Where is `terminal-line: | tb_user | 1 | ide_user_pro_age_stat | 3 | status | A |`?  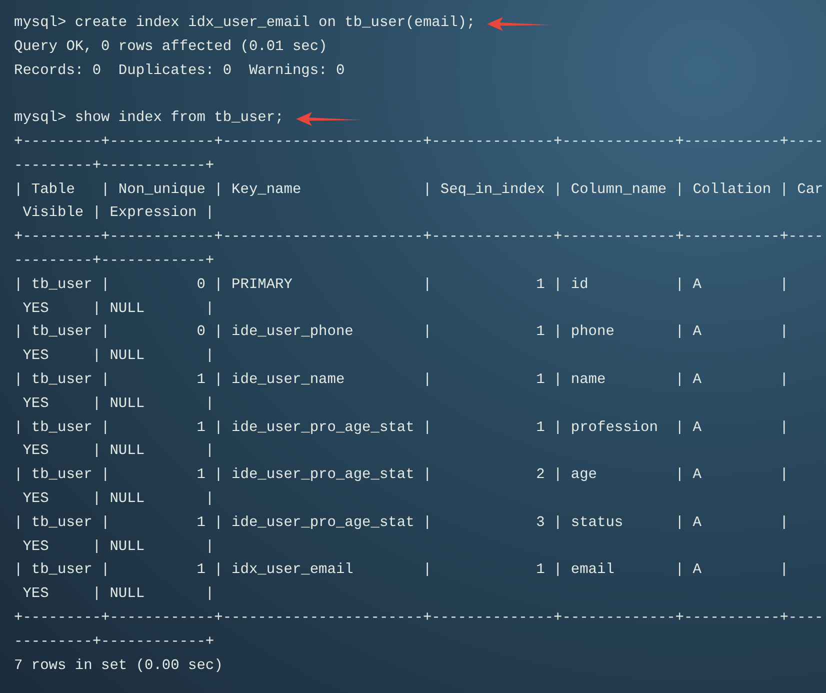
terminal-line: | tb_user | 1 | ide_user_pro_age_stat | 3 | status | A | is located at coordinates (401, 523).